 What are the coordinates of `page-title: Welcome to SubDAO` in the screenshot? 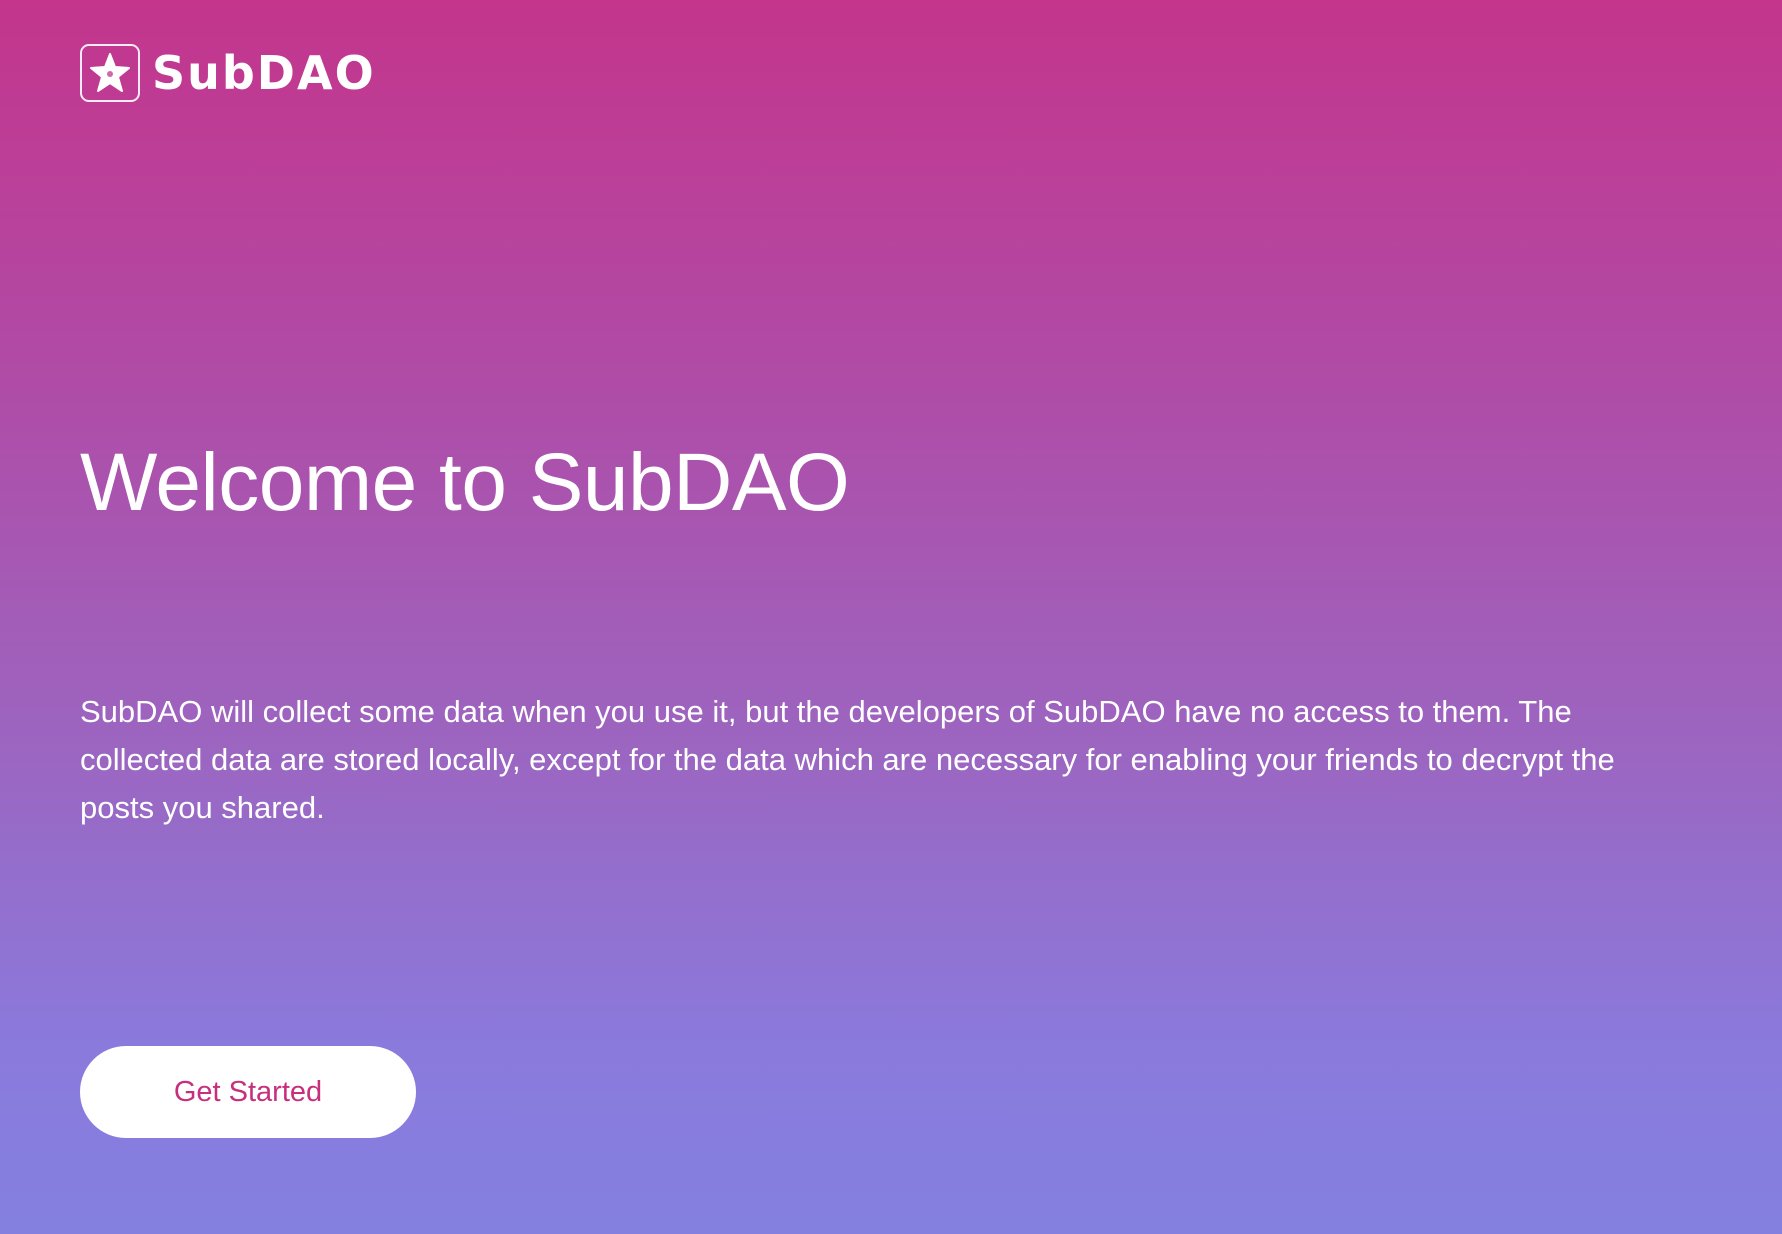 It's located at (465, 482).